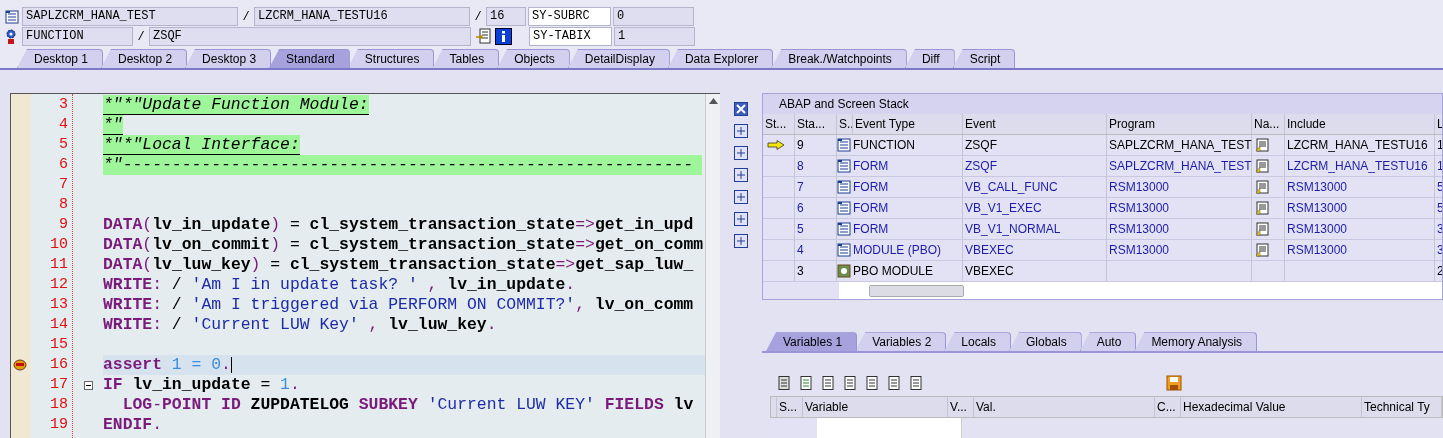 The image size is (1443, 438). I want to click on breakpoint-icon, so click(21, 365).